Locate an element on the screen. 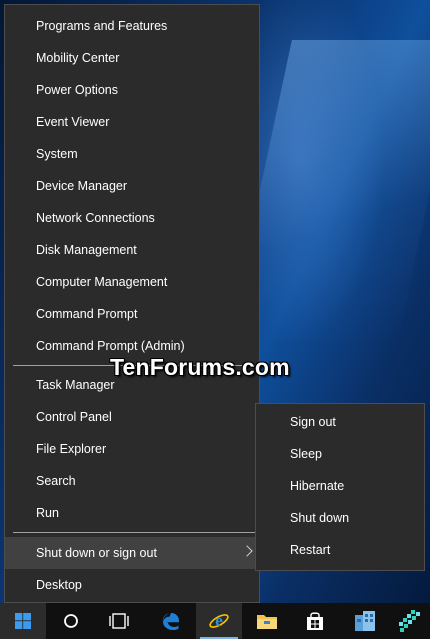 This screenshot has width=430, height=639. internet-explorer-button: e is located at coordinates (219, 621).